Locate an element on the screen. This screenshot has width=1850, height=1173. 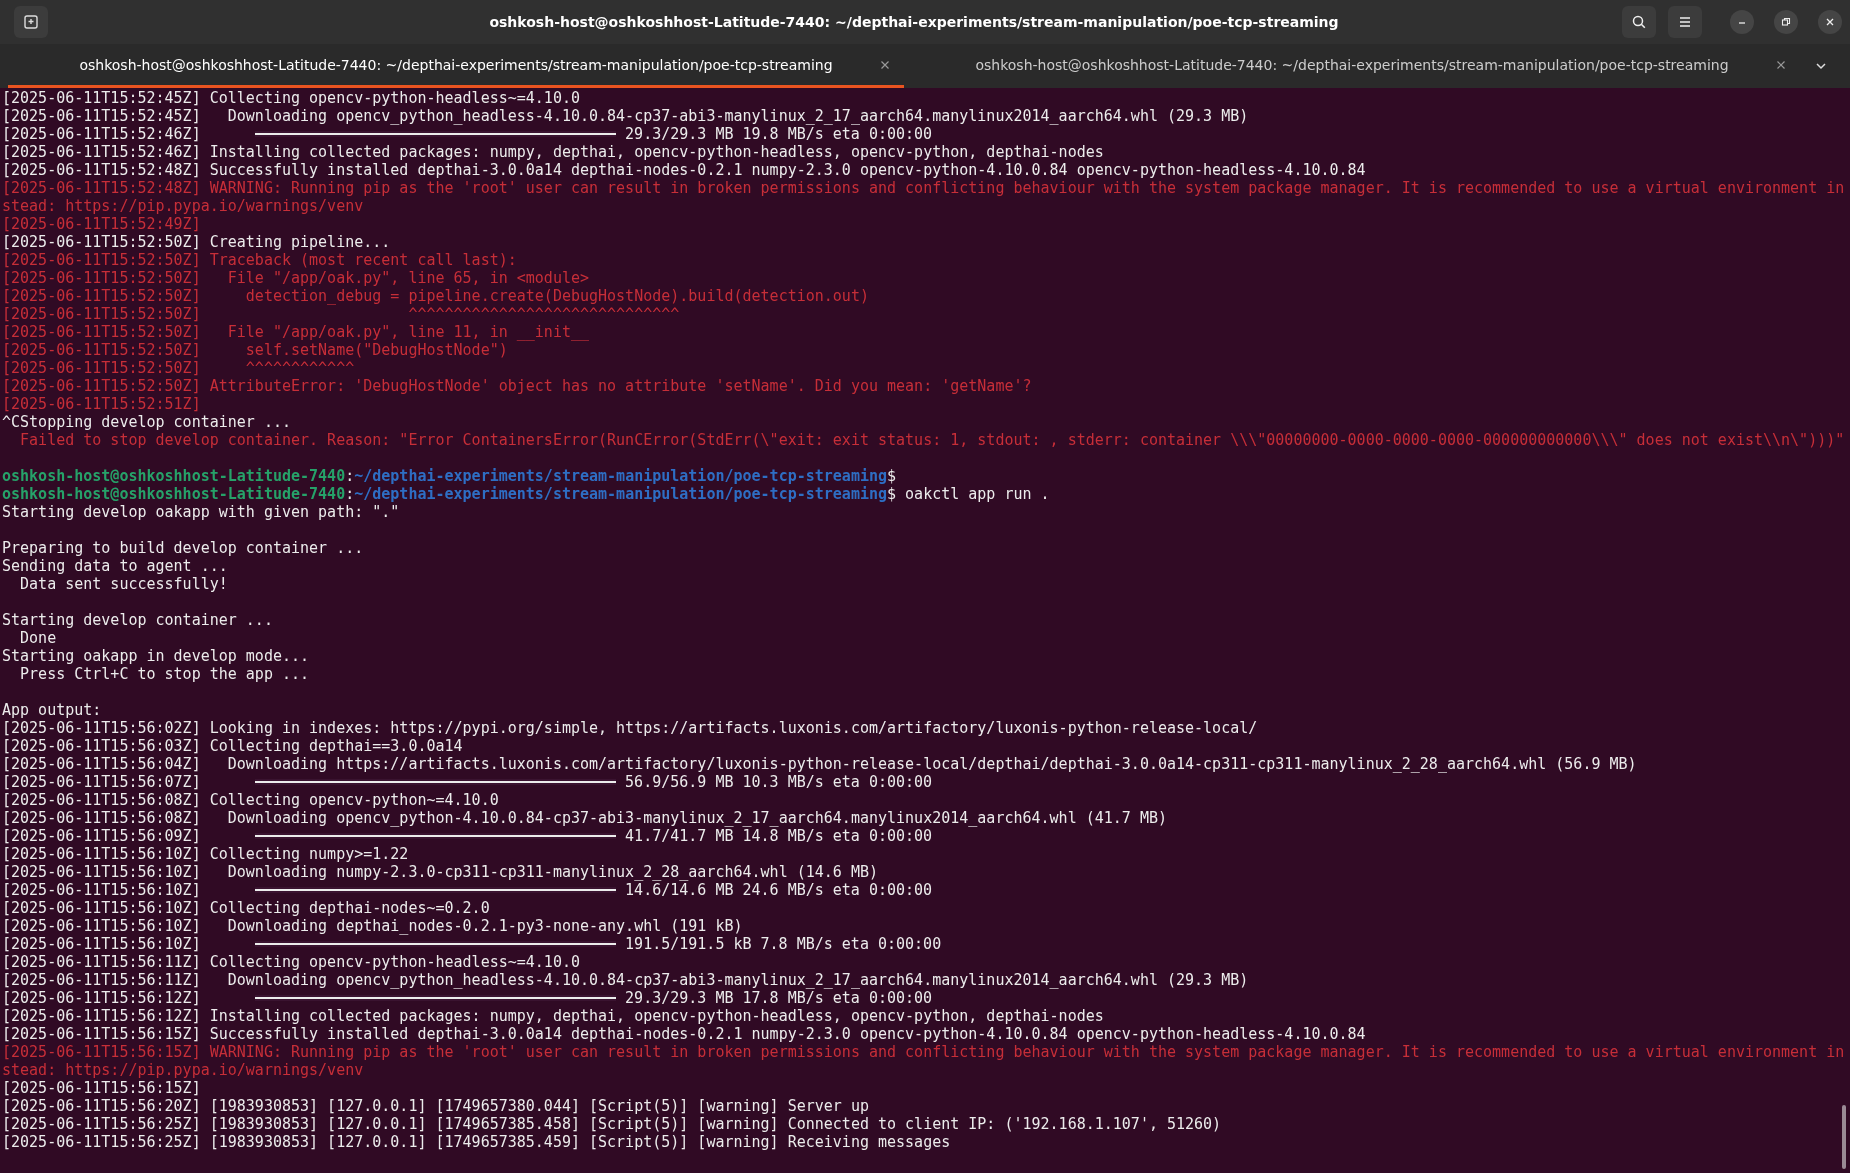
output-line: Data sent successfully! is located at coordinates (123, 584).